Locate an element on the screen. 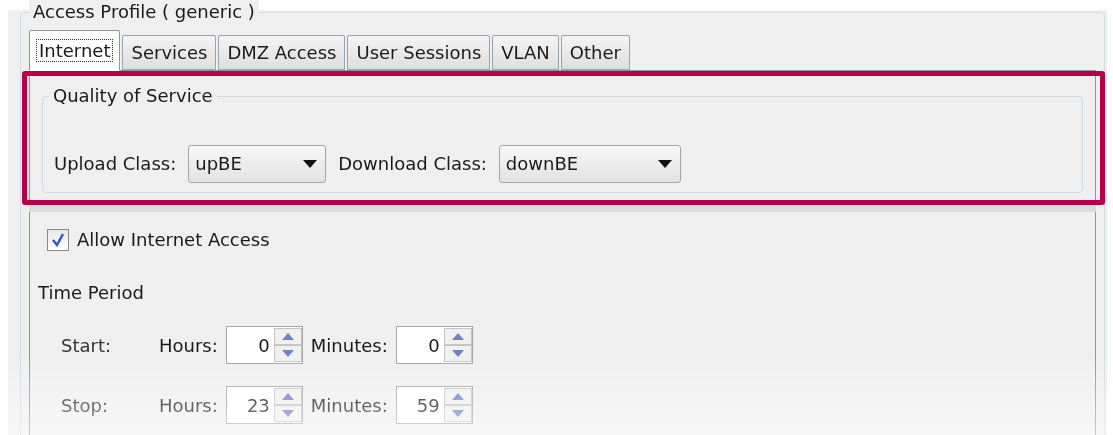  checkbox-row: Allow Internet Access is located at coordinates (563, 239).